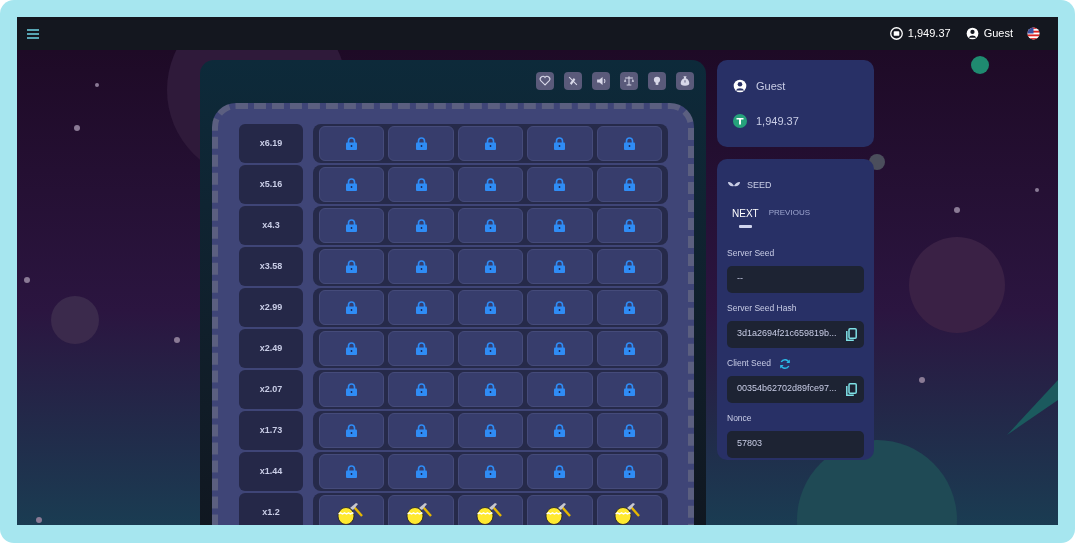 The image size is (1075, 543). Describe the element at coordinates (33, 33) in the screenshot. I see `menu-icon` at that location.